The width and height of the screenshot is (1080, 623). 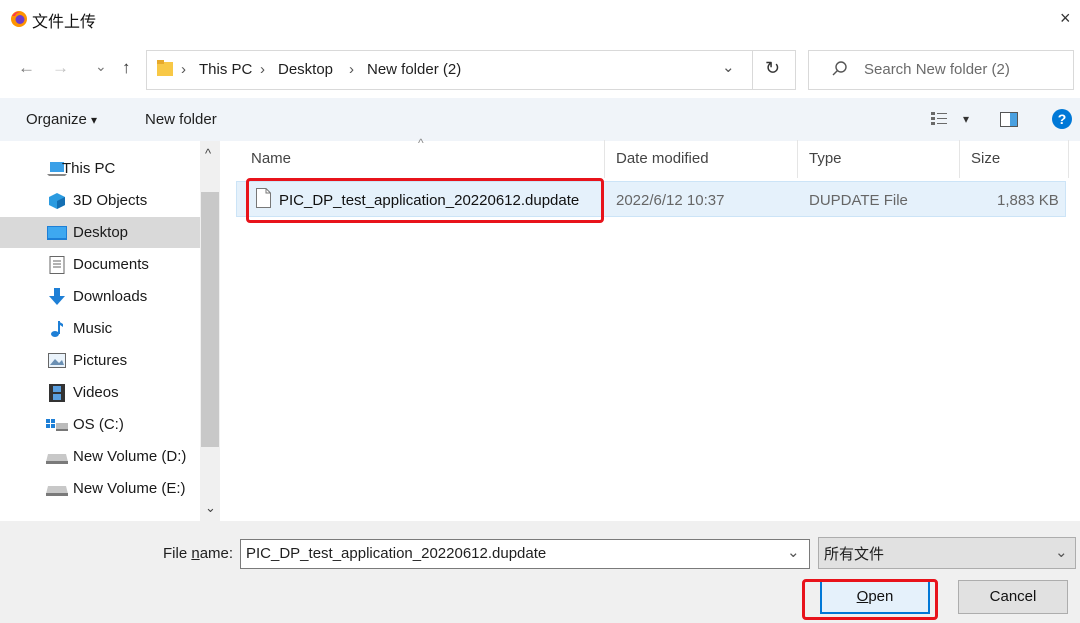 I want to click on sidebar-item-music: Music, so click(x=100, y=328).